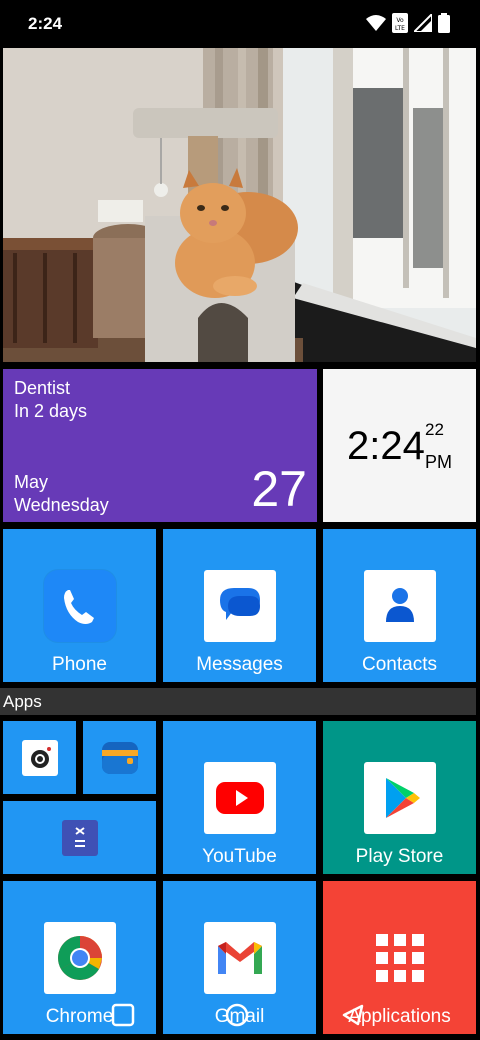  Describe the element at coordinates (240, 24) in the screenshot. I see `status-bar: 2:24 Vo LTE` at that location.